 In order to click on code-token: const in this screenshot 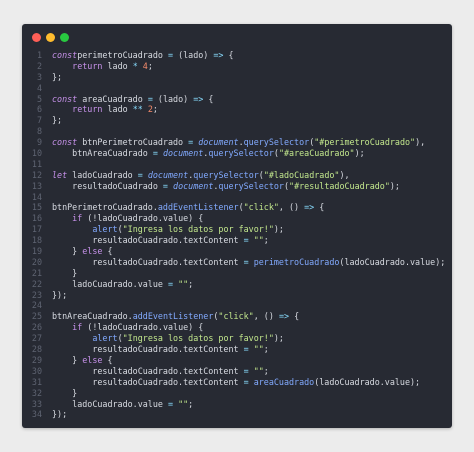, I will do `click(65, 55)`.